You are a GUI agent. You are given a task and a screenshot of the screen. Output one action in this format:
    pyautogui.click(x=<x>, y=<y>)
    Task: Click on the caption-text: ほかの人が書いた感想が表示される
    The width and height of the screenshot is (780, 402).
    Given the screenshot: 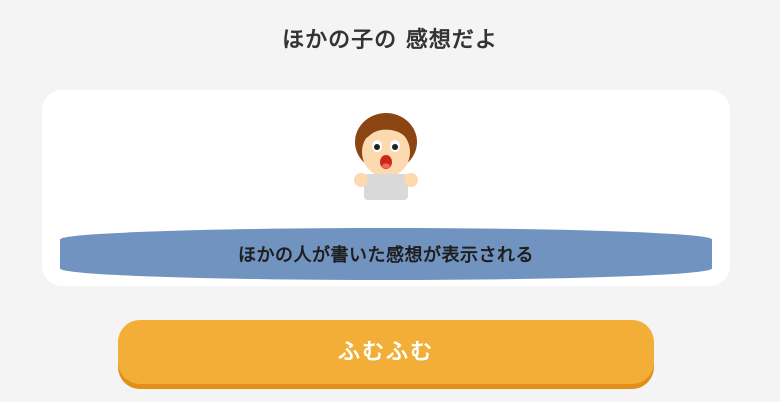 What is the action you would take?
    pyautogui.click(x=386, y=255)
    